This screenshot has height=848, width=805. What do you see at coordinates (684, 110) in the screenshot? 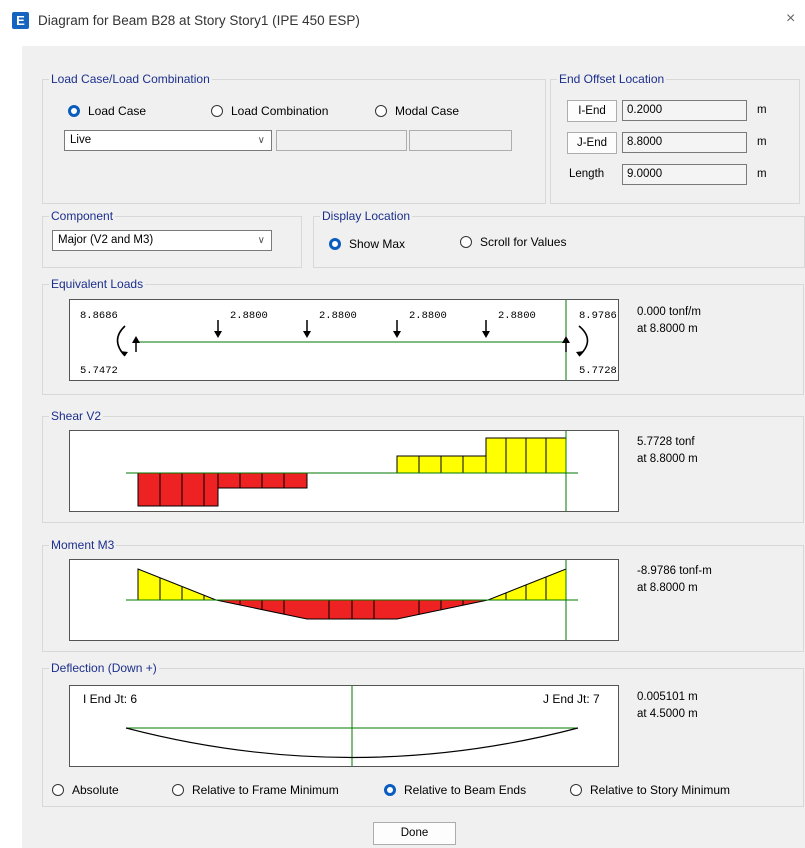
I see `i-end-field: 0.2000` at bounding box center [684, 110].